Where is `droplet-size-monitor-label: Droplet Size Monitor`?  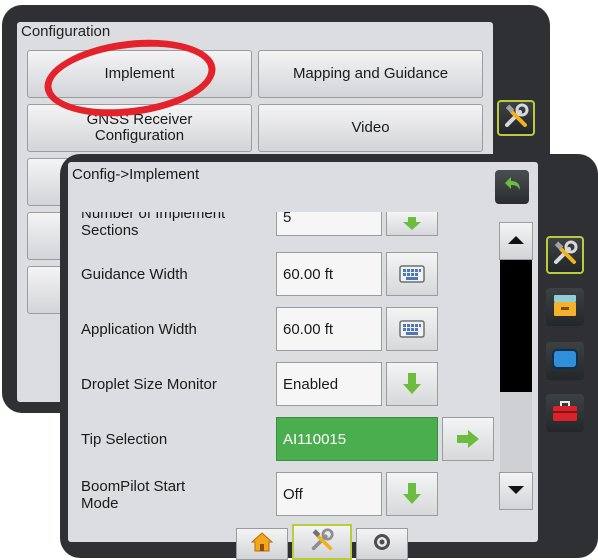 droplet-size-monitor-label: Droplet Size Monitor is located at coordinates (149, 384).